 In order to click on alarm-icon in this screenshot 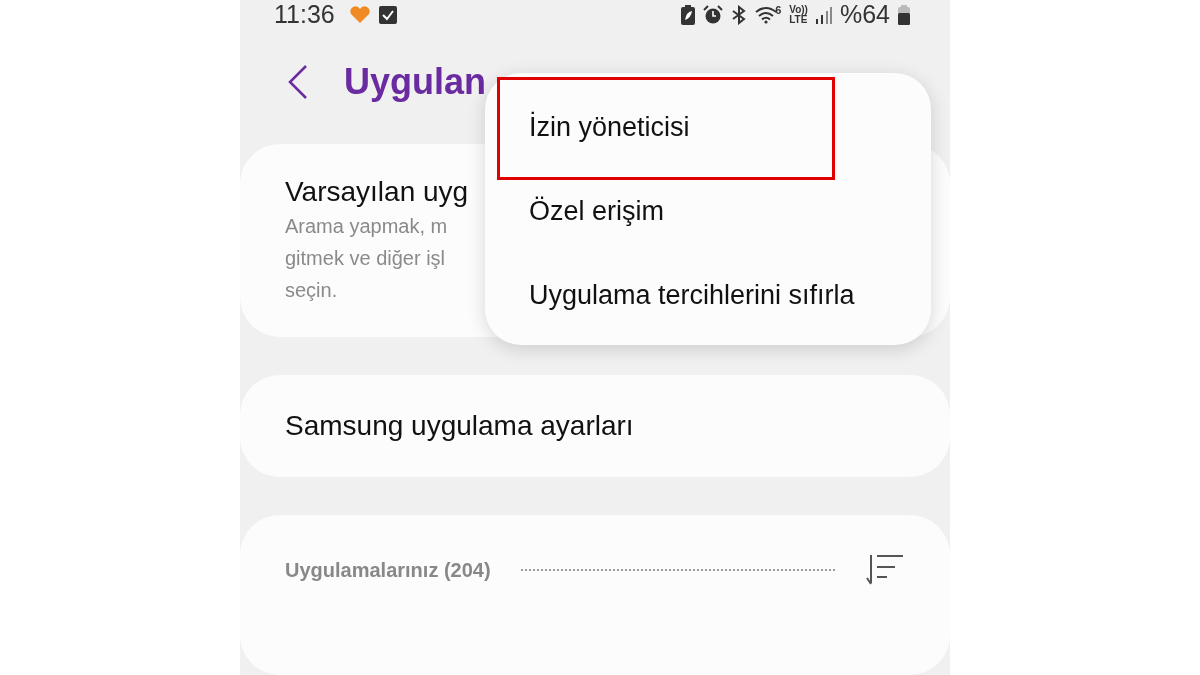, I will do `click(713, 14)`.